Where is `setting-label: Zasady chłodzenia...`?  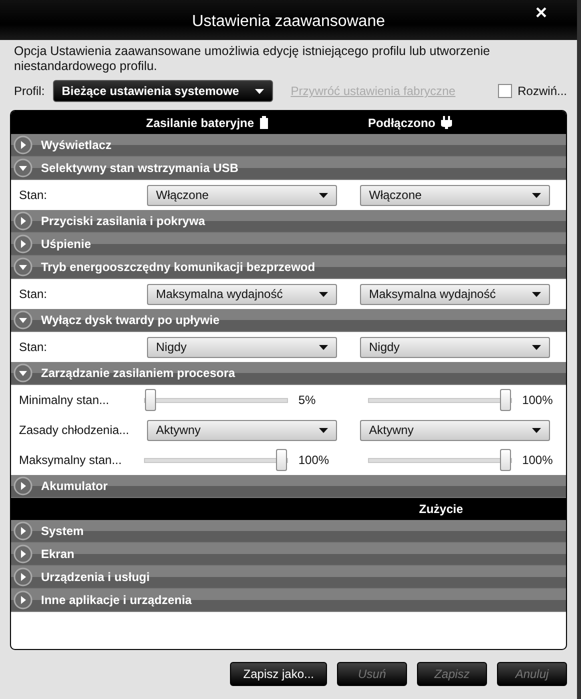 setting-label: Zasady chłodzenia... is located at coordinates (74, 430).